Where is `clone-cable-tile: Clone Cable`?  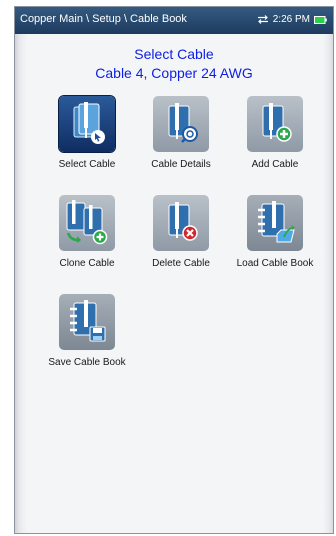 clone-cable-tile: Clone Cable is located at coordinates (87, 232).